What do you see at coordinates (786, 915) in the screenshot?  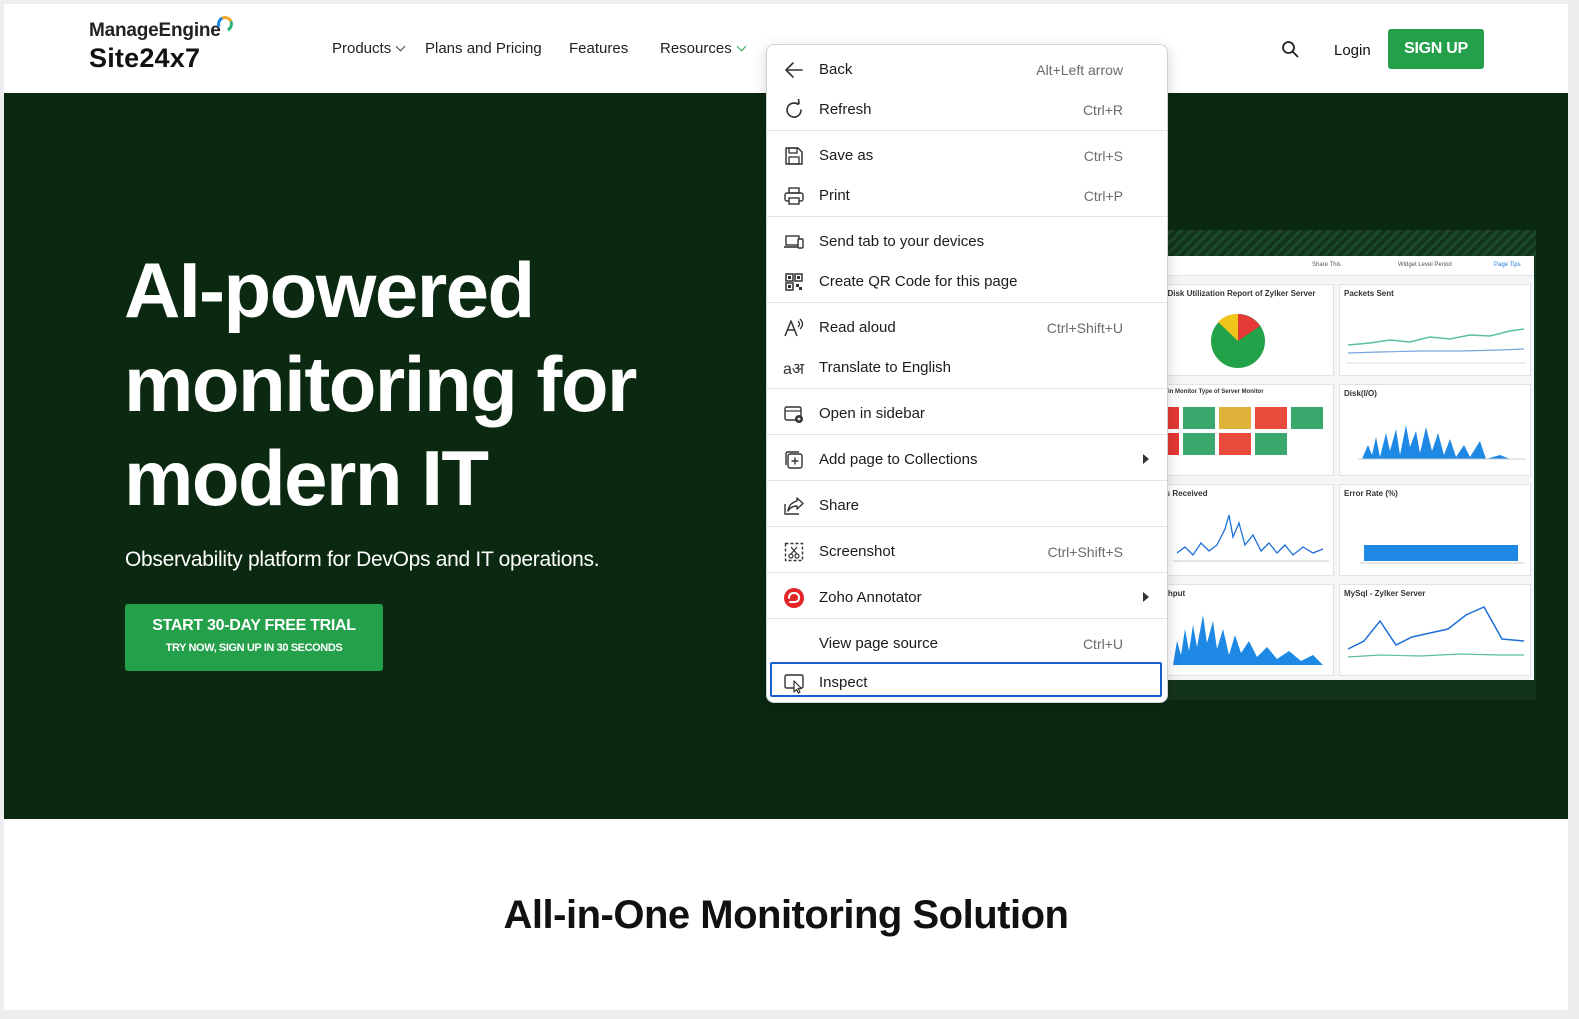 I see `section-title: All-in-One Monitoring Solution` at bounding box center [786, 915].